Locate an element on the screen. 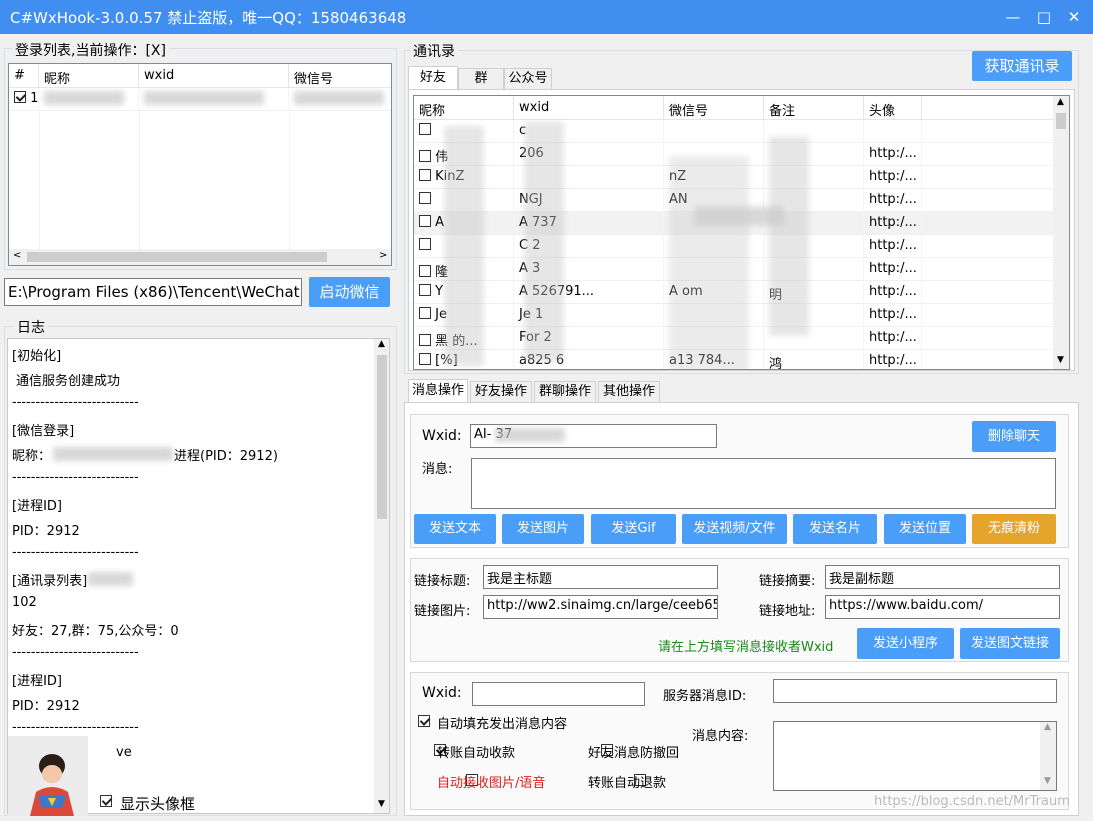 The height and width of the screenshot is (821, 1093). link-summary-label: 链接摘要: is located at coordinates (787, 581).